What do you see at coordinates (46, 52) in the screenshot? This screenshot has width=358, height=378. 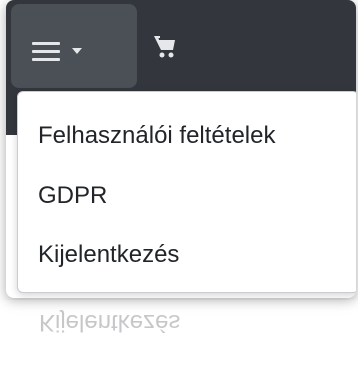 I see `hamburger-icon` at bounding box center [46, 52].